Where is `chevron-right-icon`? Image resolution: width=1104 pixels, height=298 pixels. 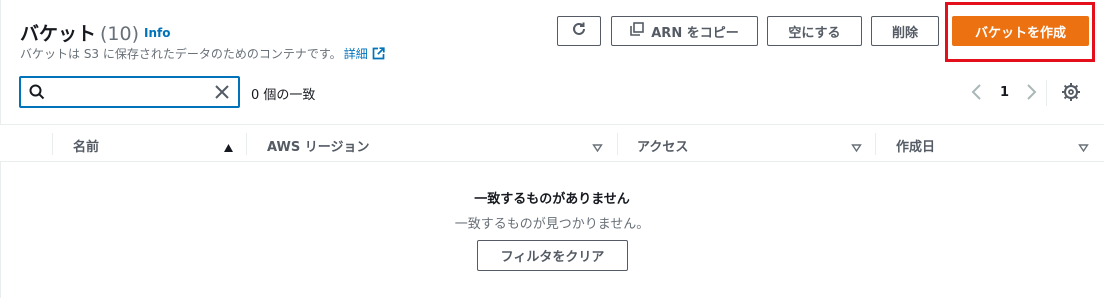 chevron-right-icon is located at coordinates (1031, 94).